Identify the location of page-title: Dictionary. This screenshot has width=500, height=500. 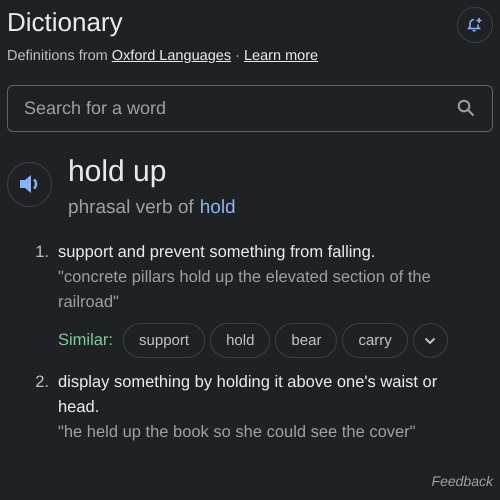
(65, 22).